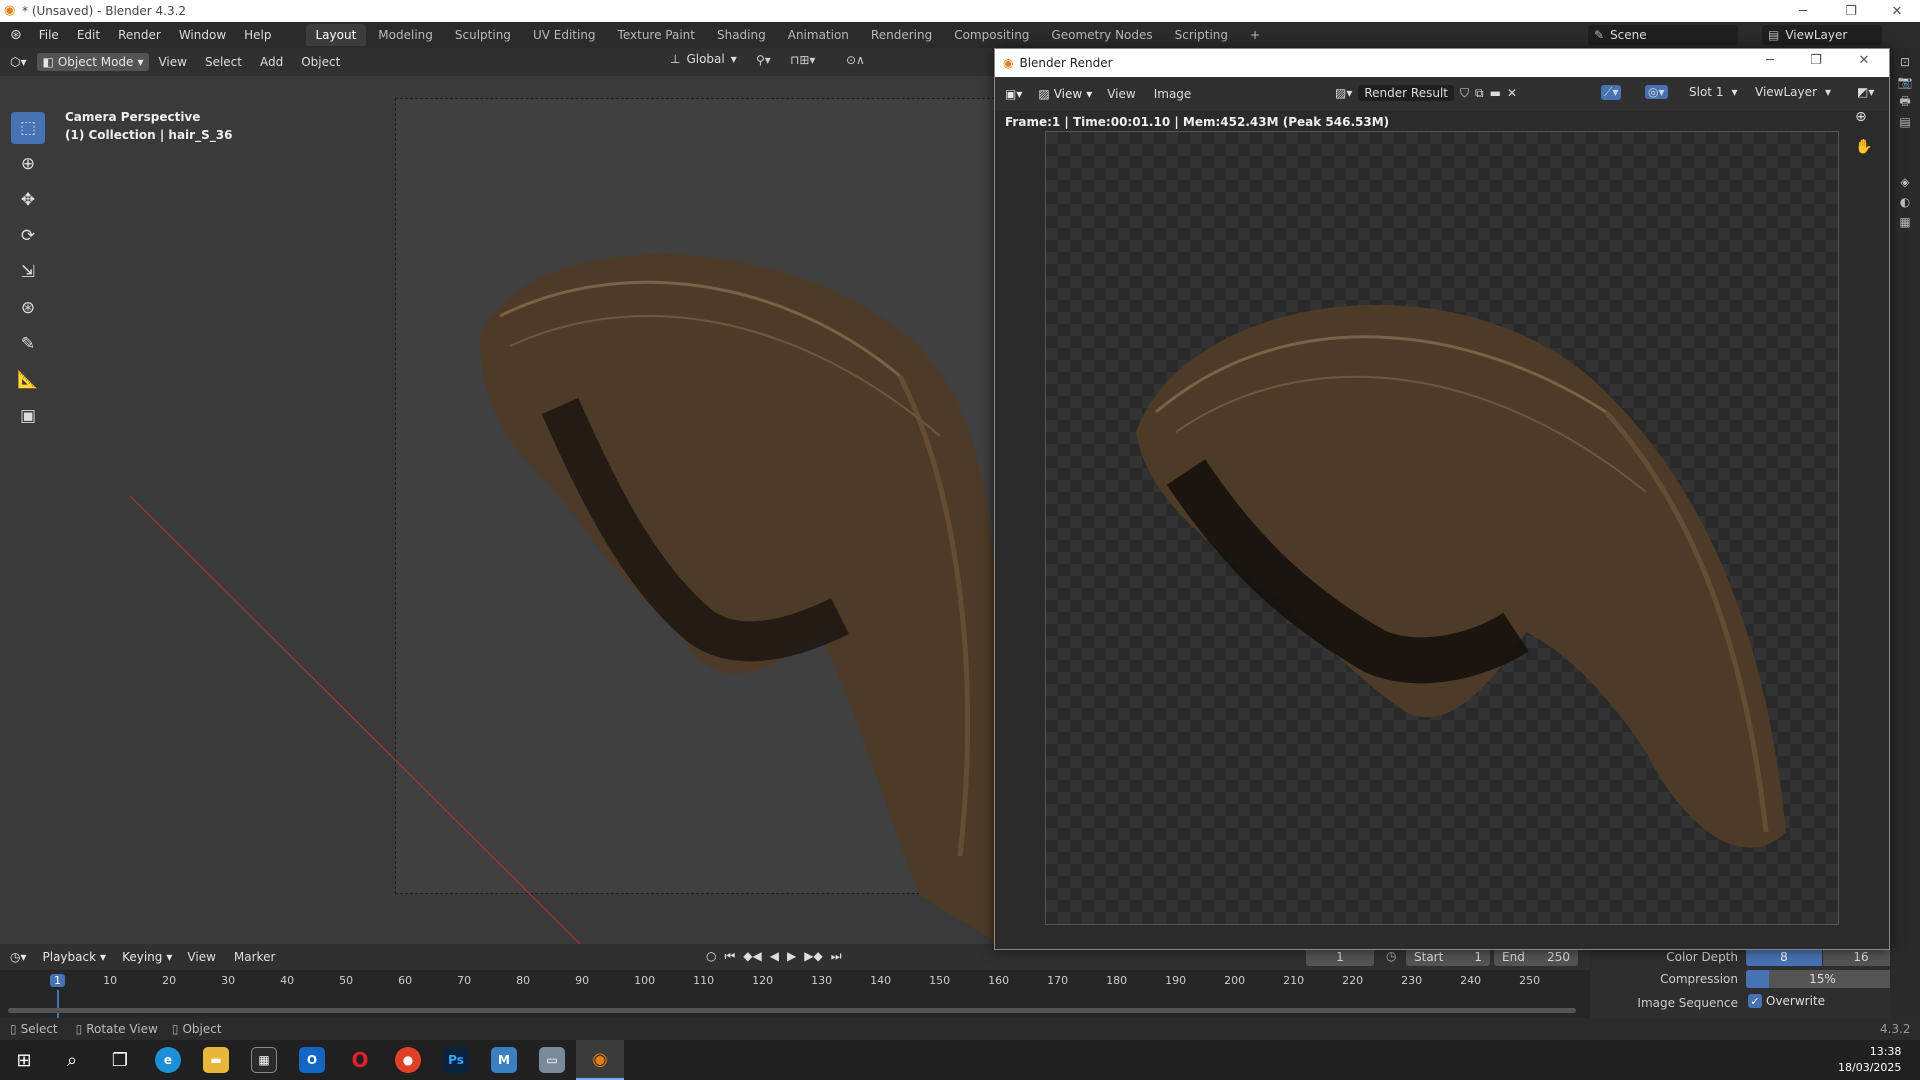 The image size is (1920, 1080). What do you see at coordinates (320, 62) in the screenshot?
I see `viewport-menu-object: Object` at bounding box center [320, 62].